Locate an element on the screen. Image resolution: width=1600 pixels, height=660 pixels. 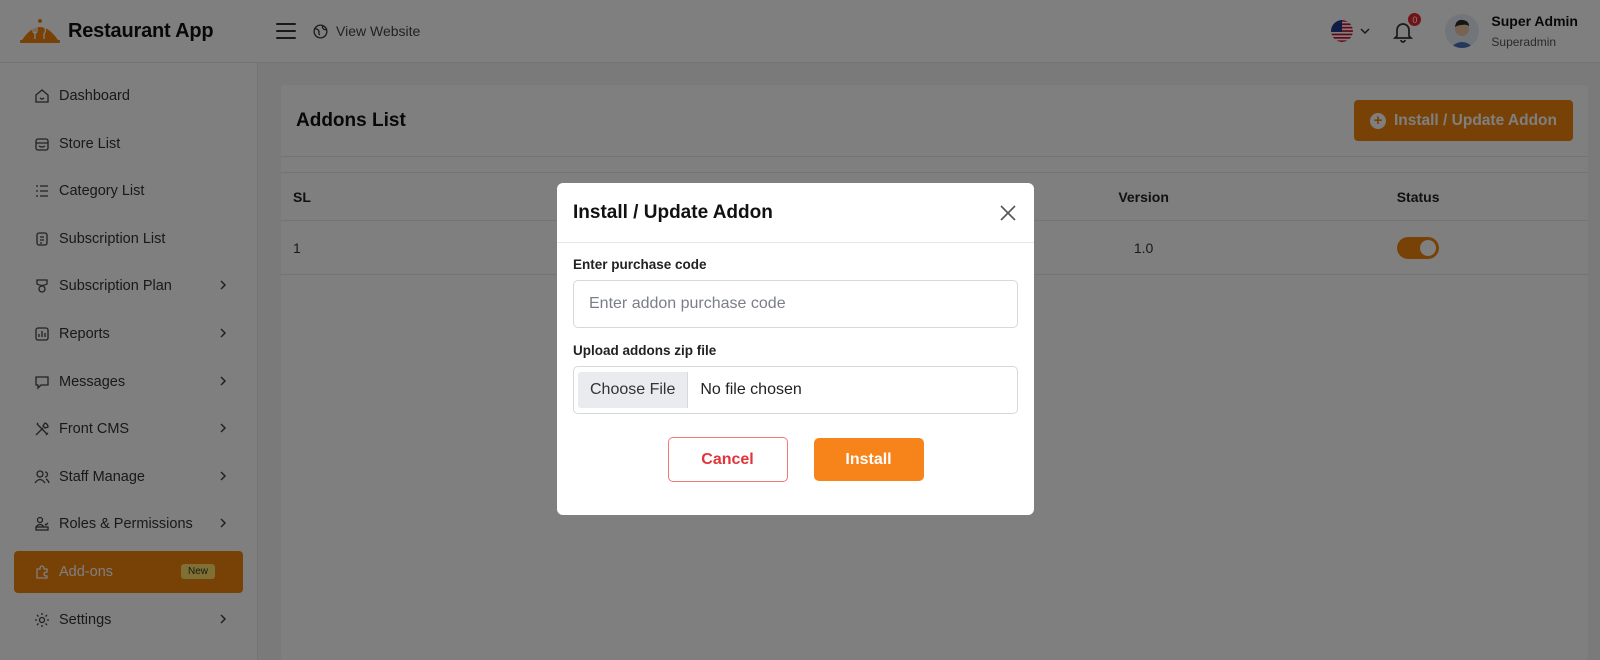
modal-actions: Cancel Install is located at coordinates (795, 459).